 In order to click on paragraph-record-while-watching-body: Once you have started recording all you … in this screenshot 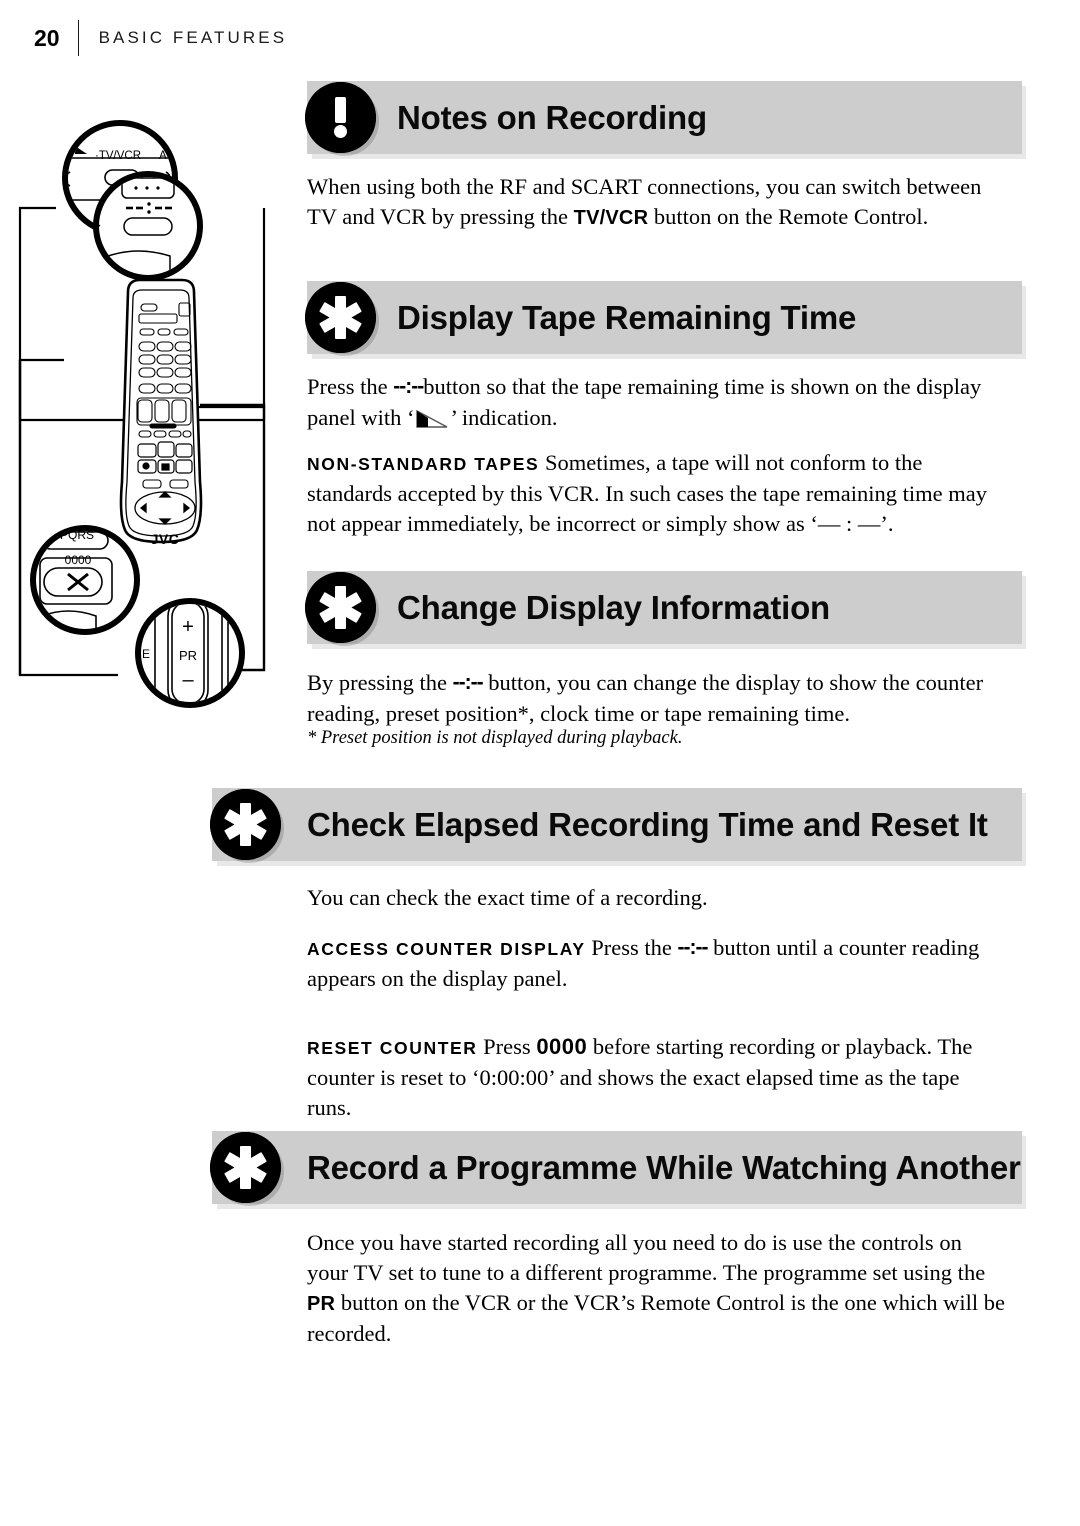, I will do `click(657, 1288)`.